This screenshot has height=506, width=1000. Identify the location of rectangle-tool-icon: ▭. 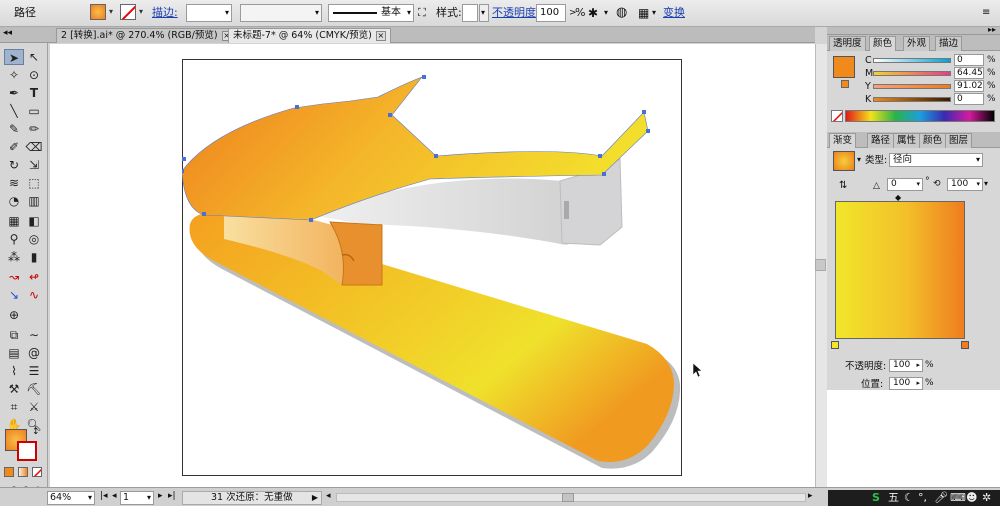
(34, 111).